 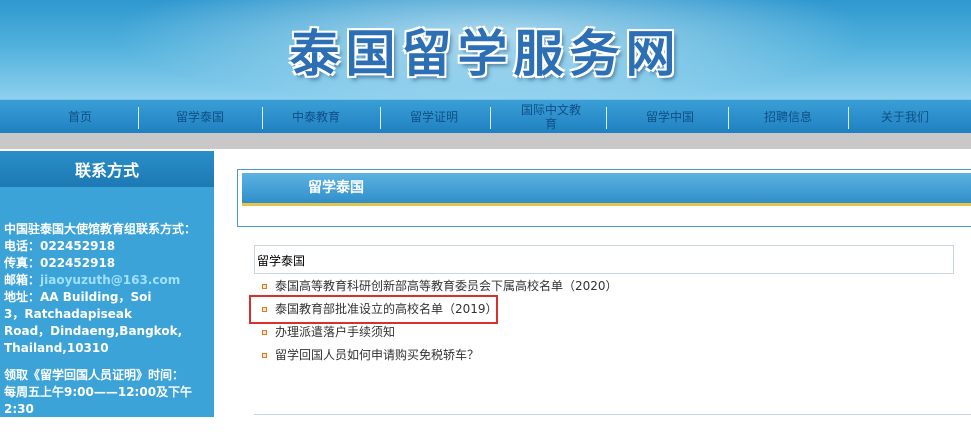 I want to click on nav-study-thailand: 留学泰国, so click(x=200, y=117).